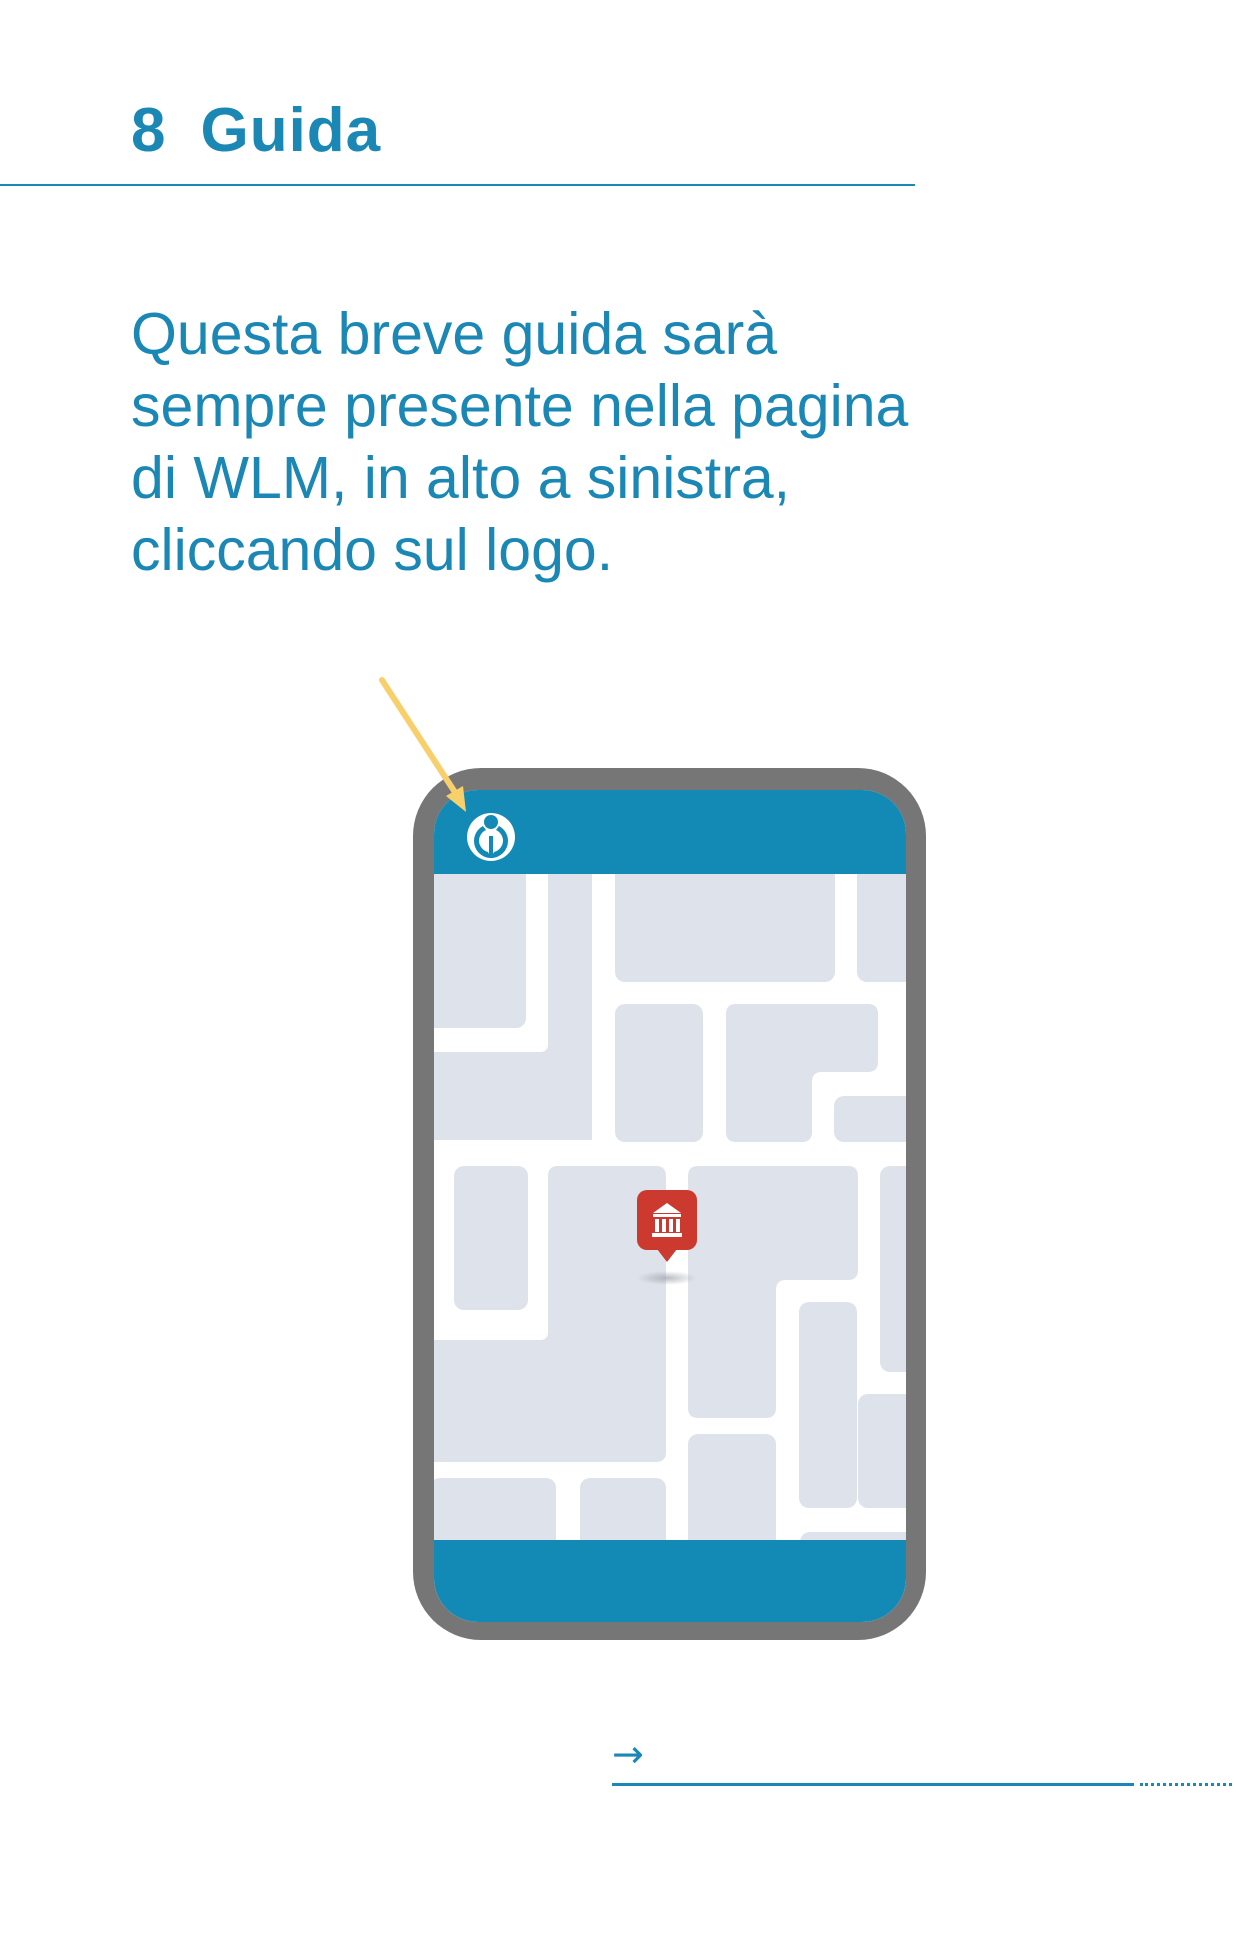 This screenshot has height=1956, width=1236. Describe the element at coordinates (873, 1784) in the screenshot. I see `footer-rule` at that location.